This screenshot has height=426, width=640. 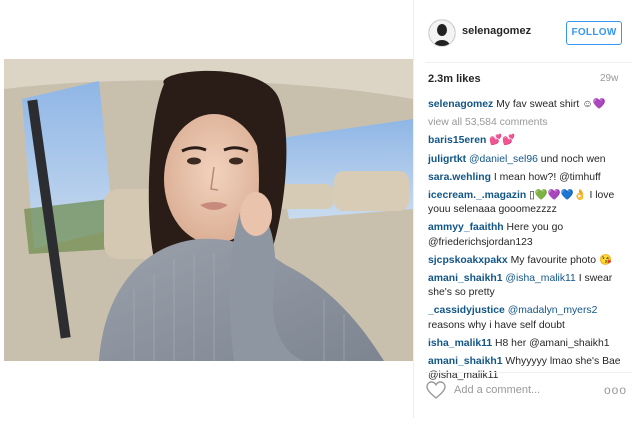 What do you see at coordinates (460, 104) in the screenshot?
I see `caption-username: selenagomez` at bounding box center [460, 104].